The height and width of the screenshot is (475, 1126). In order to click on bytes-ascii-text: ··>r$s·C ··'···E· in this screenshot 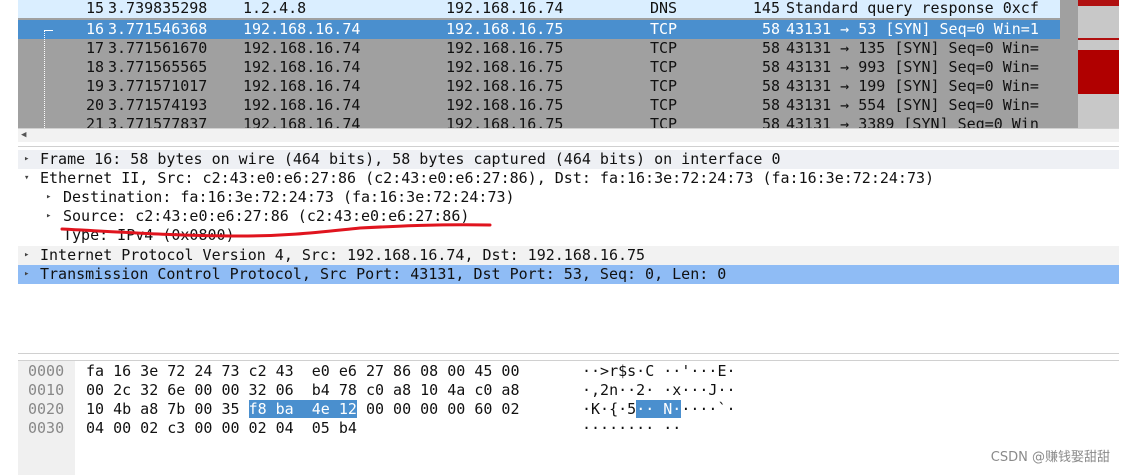, I will do `click(659, 371)`.